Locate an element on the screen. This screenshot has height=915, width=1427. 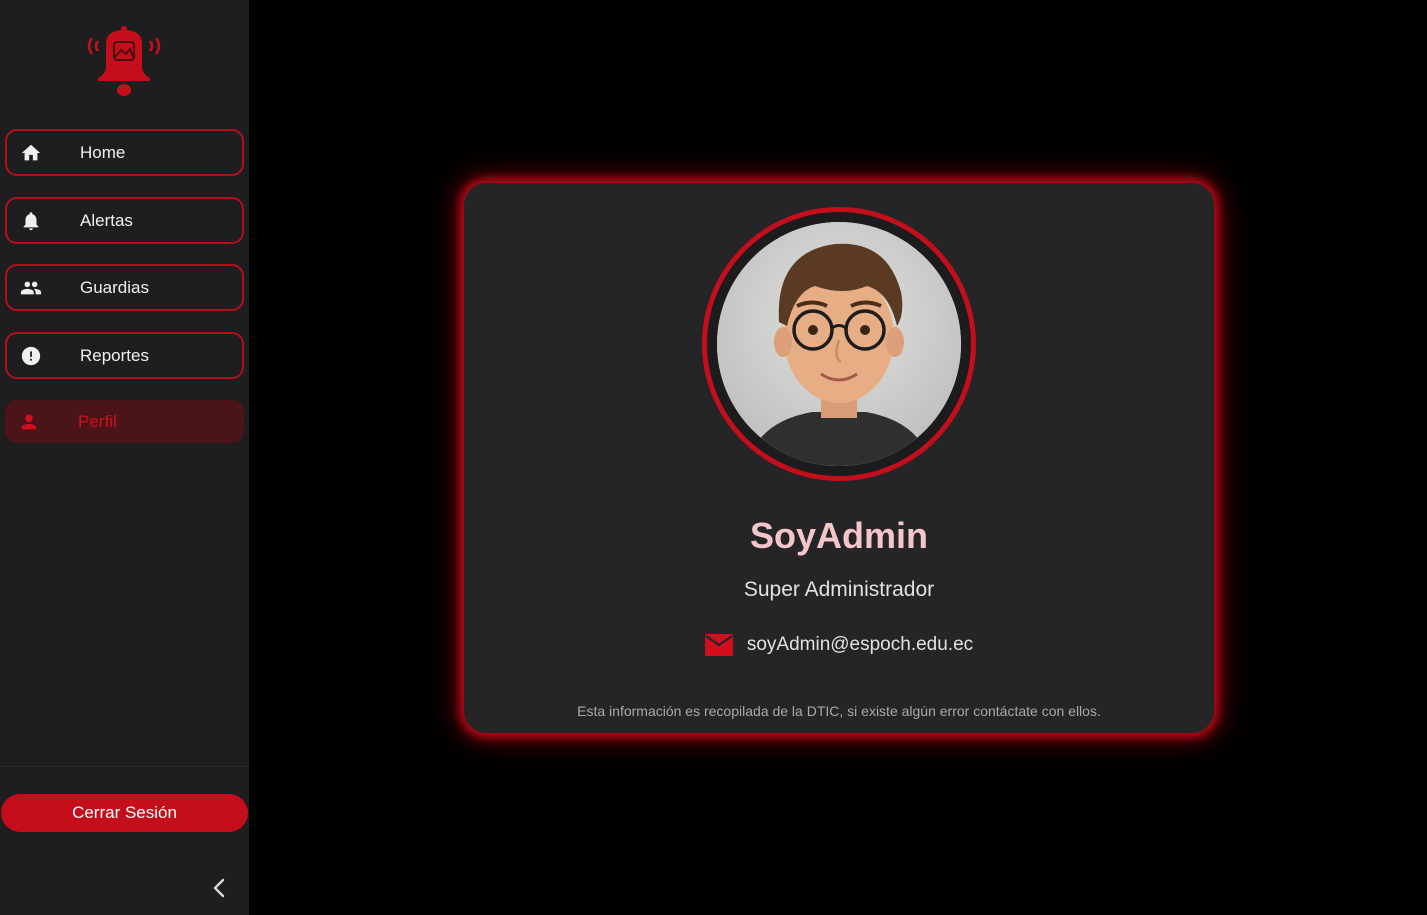
chevron-left-icon is located at coordinates (220, 888).